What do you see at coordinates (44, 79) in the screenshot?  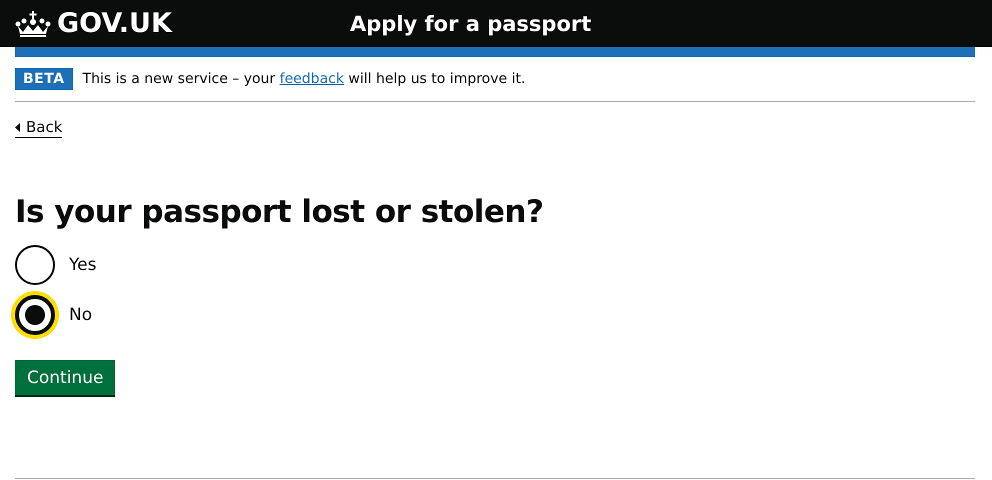 I see `beta-tag: BETA` at bounding box center [44, 79].